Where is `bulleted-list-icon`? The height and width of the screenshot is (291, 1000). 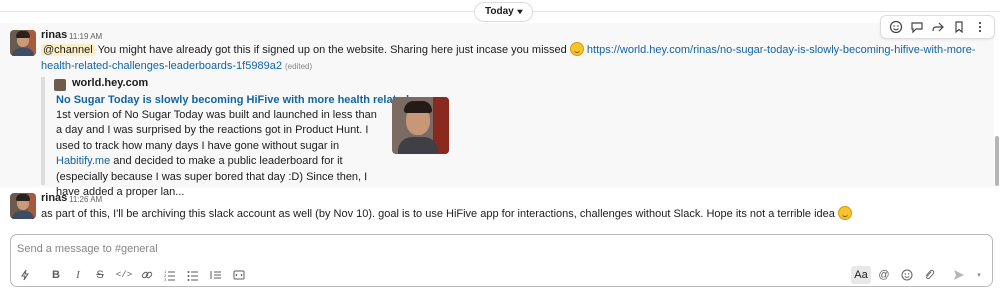 bulleted-list-icon is located at coordinates (193, 275).